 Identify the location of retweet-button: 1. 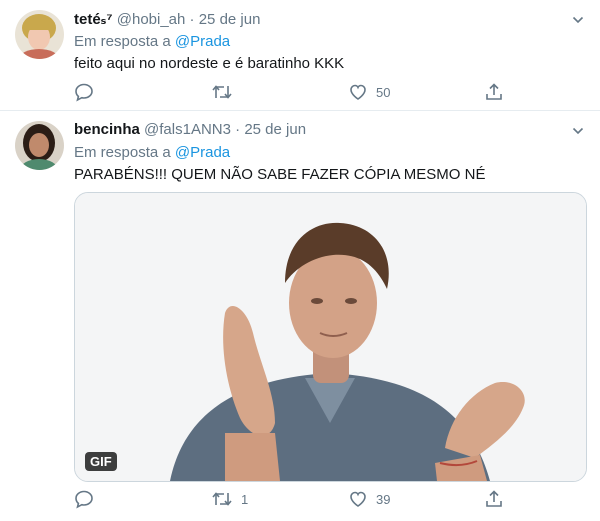
(229, 499).